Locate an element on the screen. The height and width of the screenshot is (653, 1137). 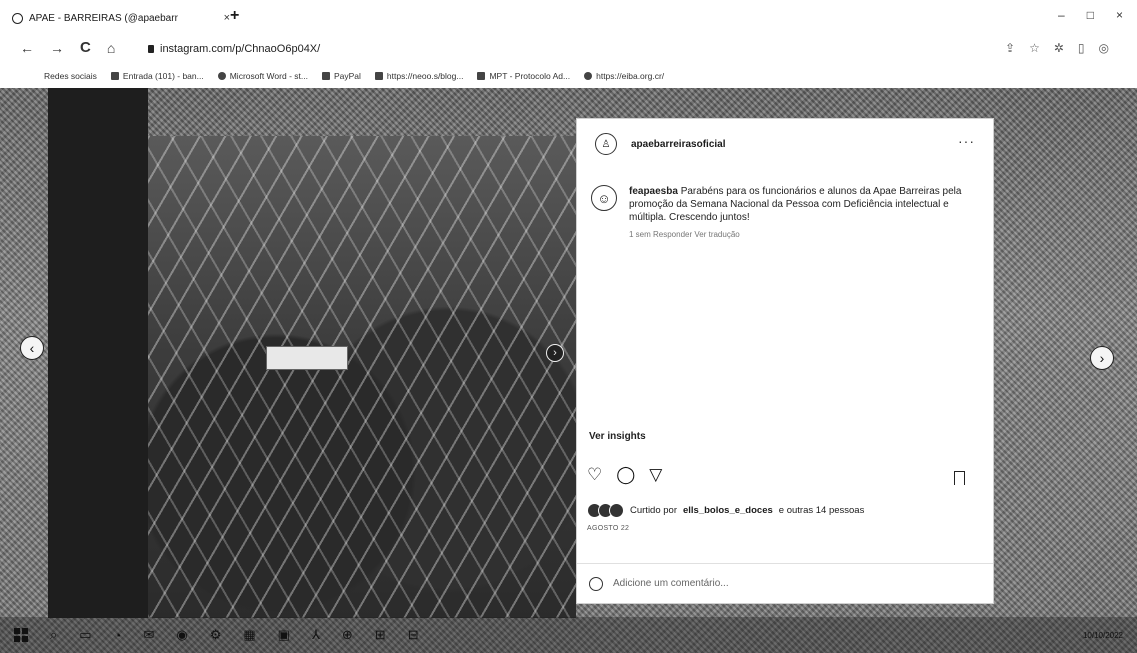
extensions-icon: ✲ is located at coordinates (1059, 48).